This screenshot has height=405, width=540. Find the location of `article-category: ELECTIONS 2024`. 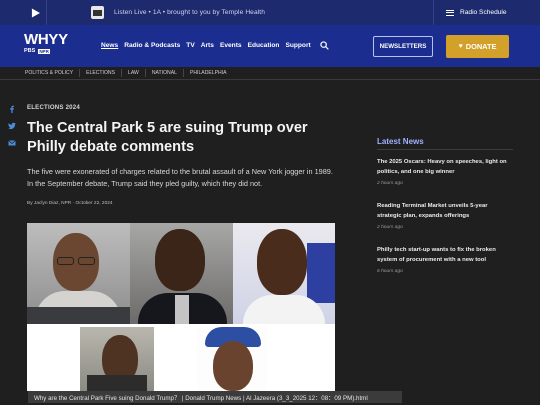

article-category: ELECTIONS 2024 is located at coordinates (53, 107).